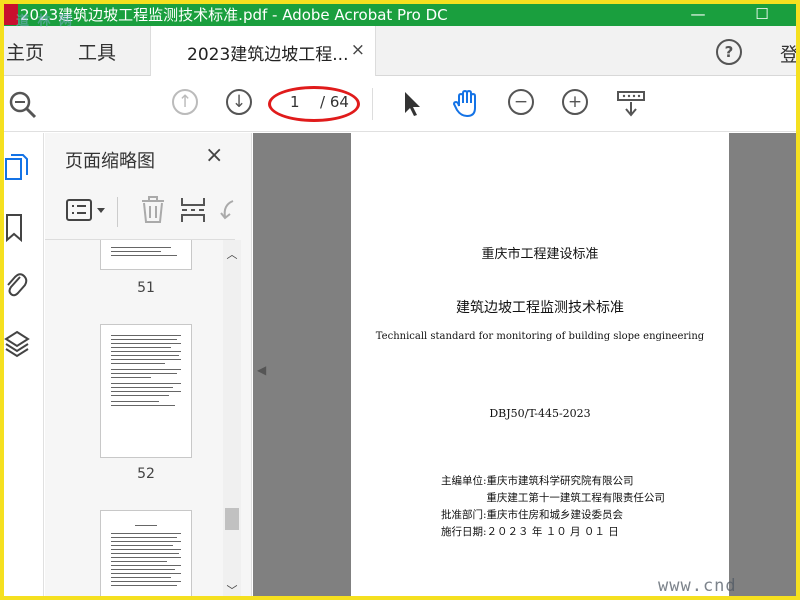  Describe the element at coordinates (45, 21) in the screenshot. I see `watermark-top-left: 道 林 网` at that location.